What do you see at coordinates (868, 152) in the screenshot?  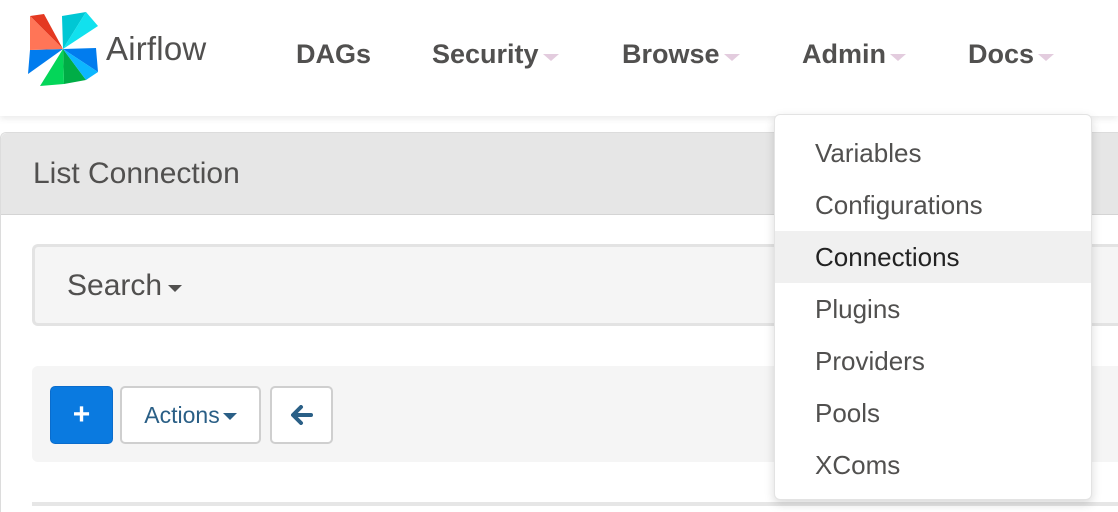 I see `menu-item-label: Variables` at bounding box center [868, 152].